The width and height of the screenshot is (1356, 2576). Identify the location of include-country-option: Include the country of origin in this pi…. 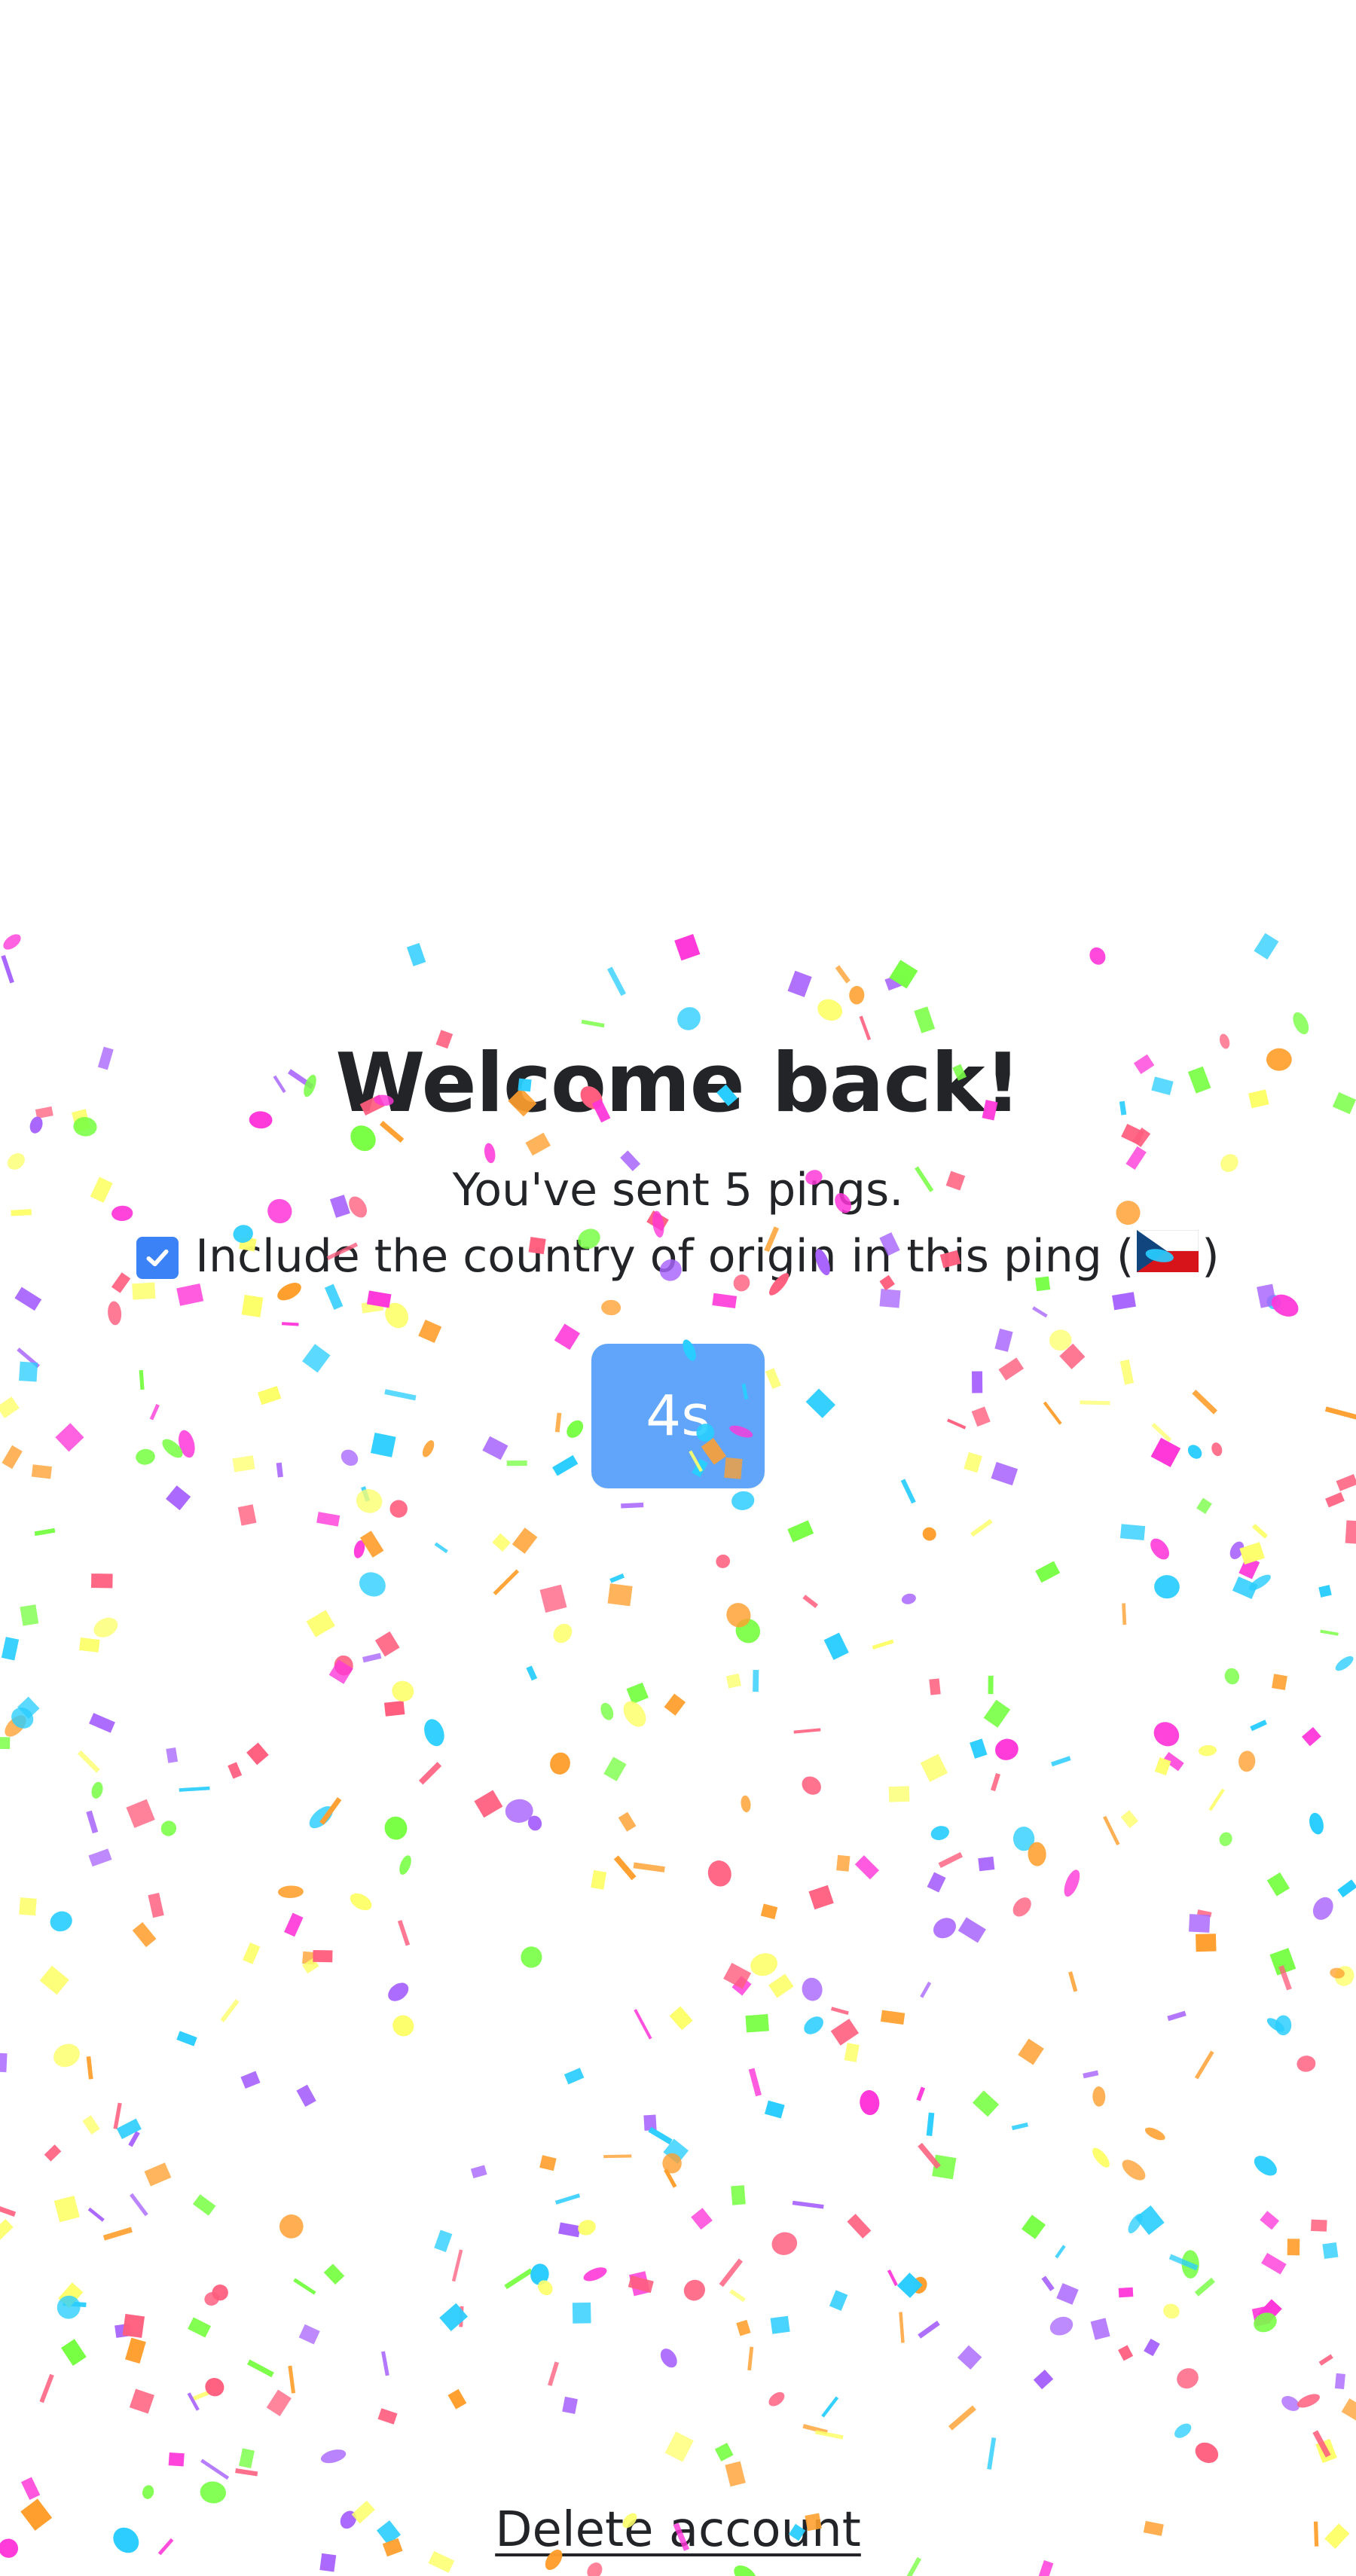
(678, 1257).